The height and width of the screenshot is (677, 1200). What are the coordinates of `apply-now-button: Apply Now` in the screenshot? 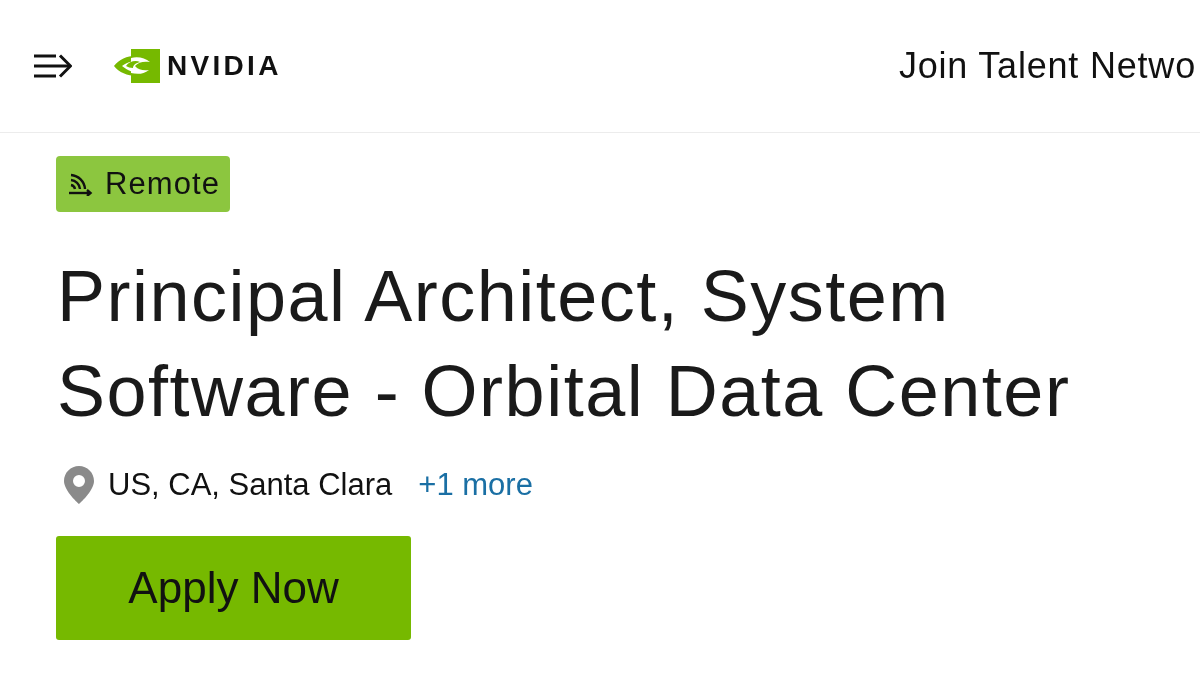 It's located at (233, 588).